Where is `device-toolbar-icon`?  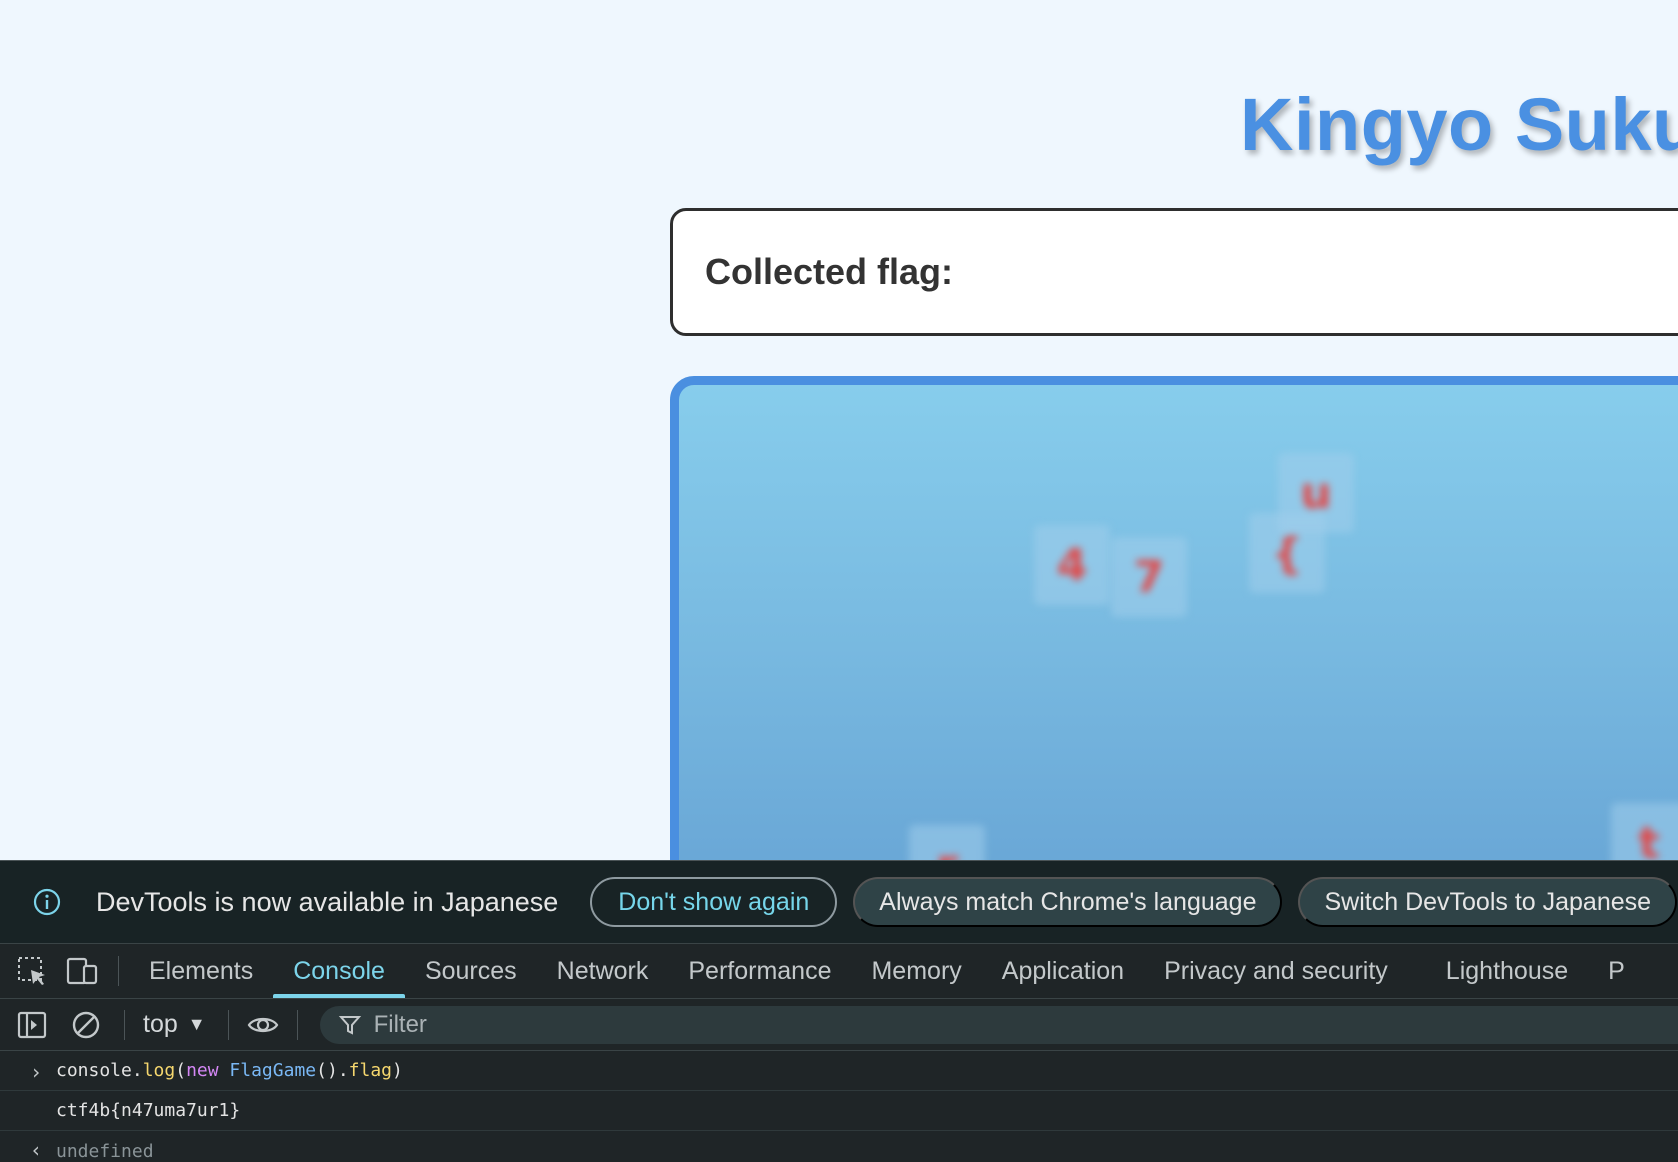
device-toolbar-icon is located at coordinates (82, 971).